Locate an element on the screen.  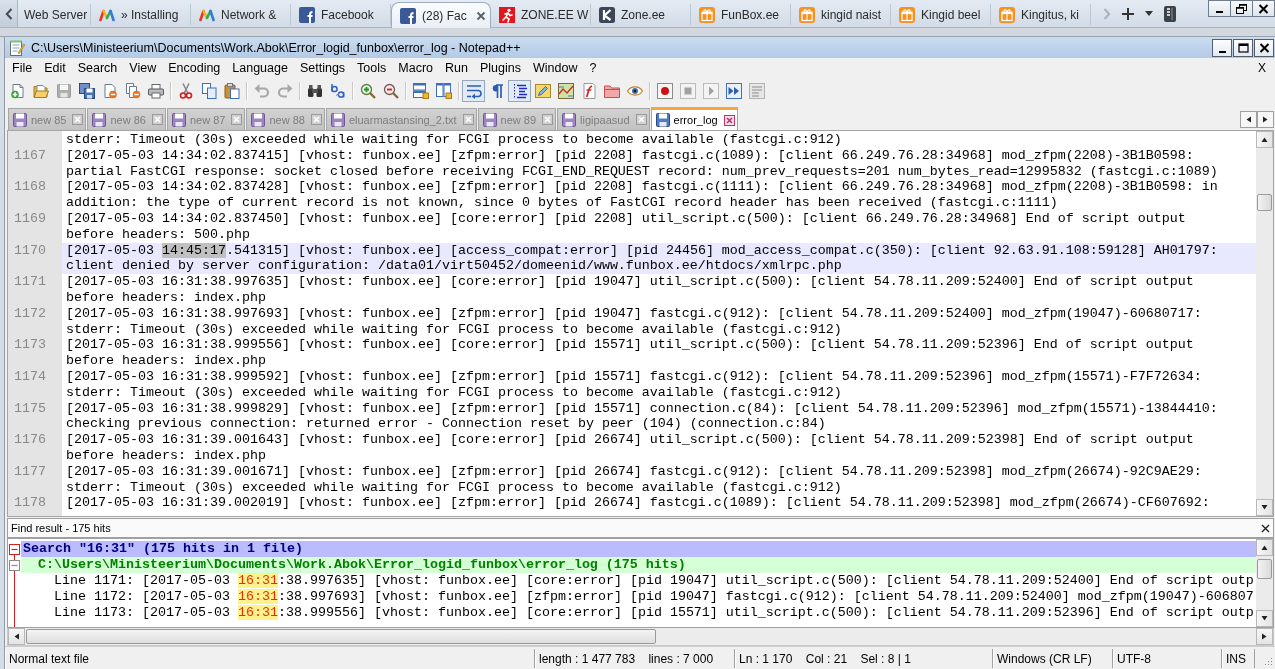
code-line: [2017-05-03 14:34:02.837415] [vhost: funbox.ee] [zfpm:error] [pid 2208] fastcgi.c(1089): [client 66.249.76.28:34968] mod_zfpm(2208)-3B1B0598: is located at coordinates (630, 155).